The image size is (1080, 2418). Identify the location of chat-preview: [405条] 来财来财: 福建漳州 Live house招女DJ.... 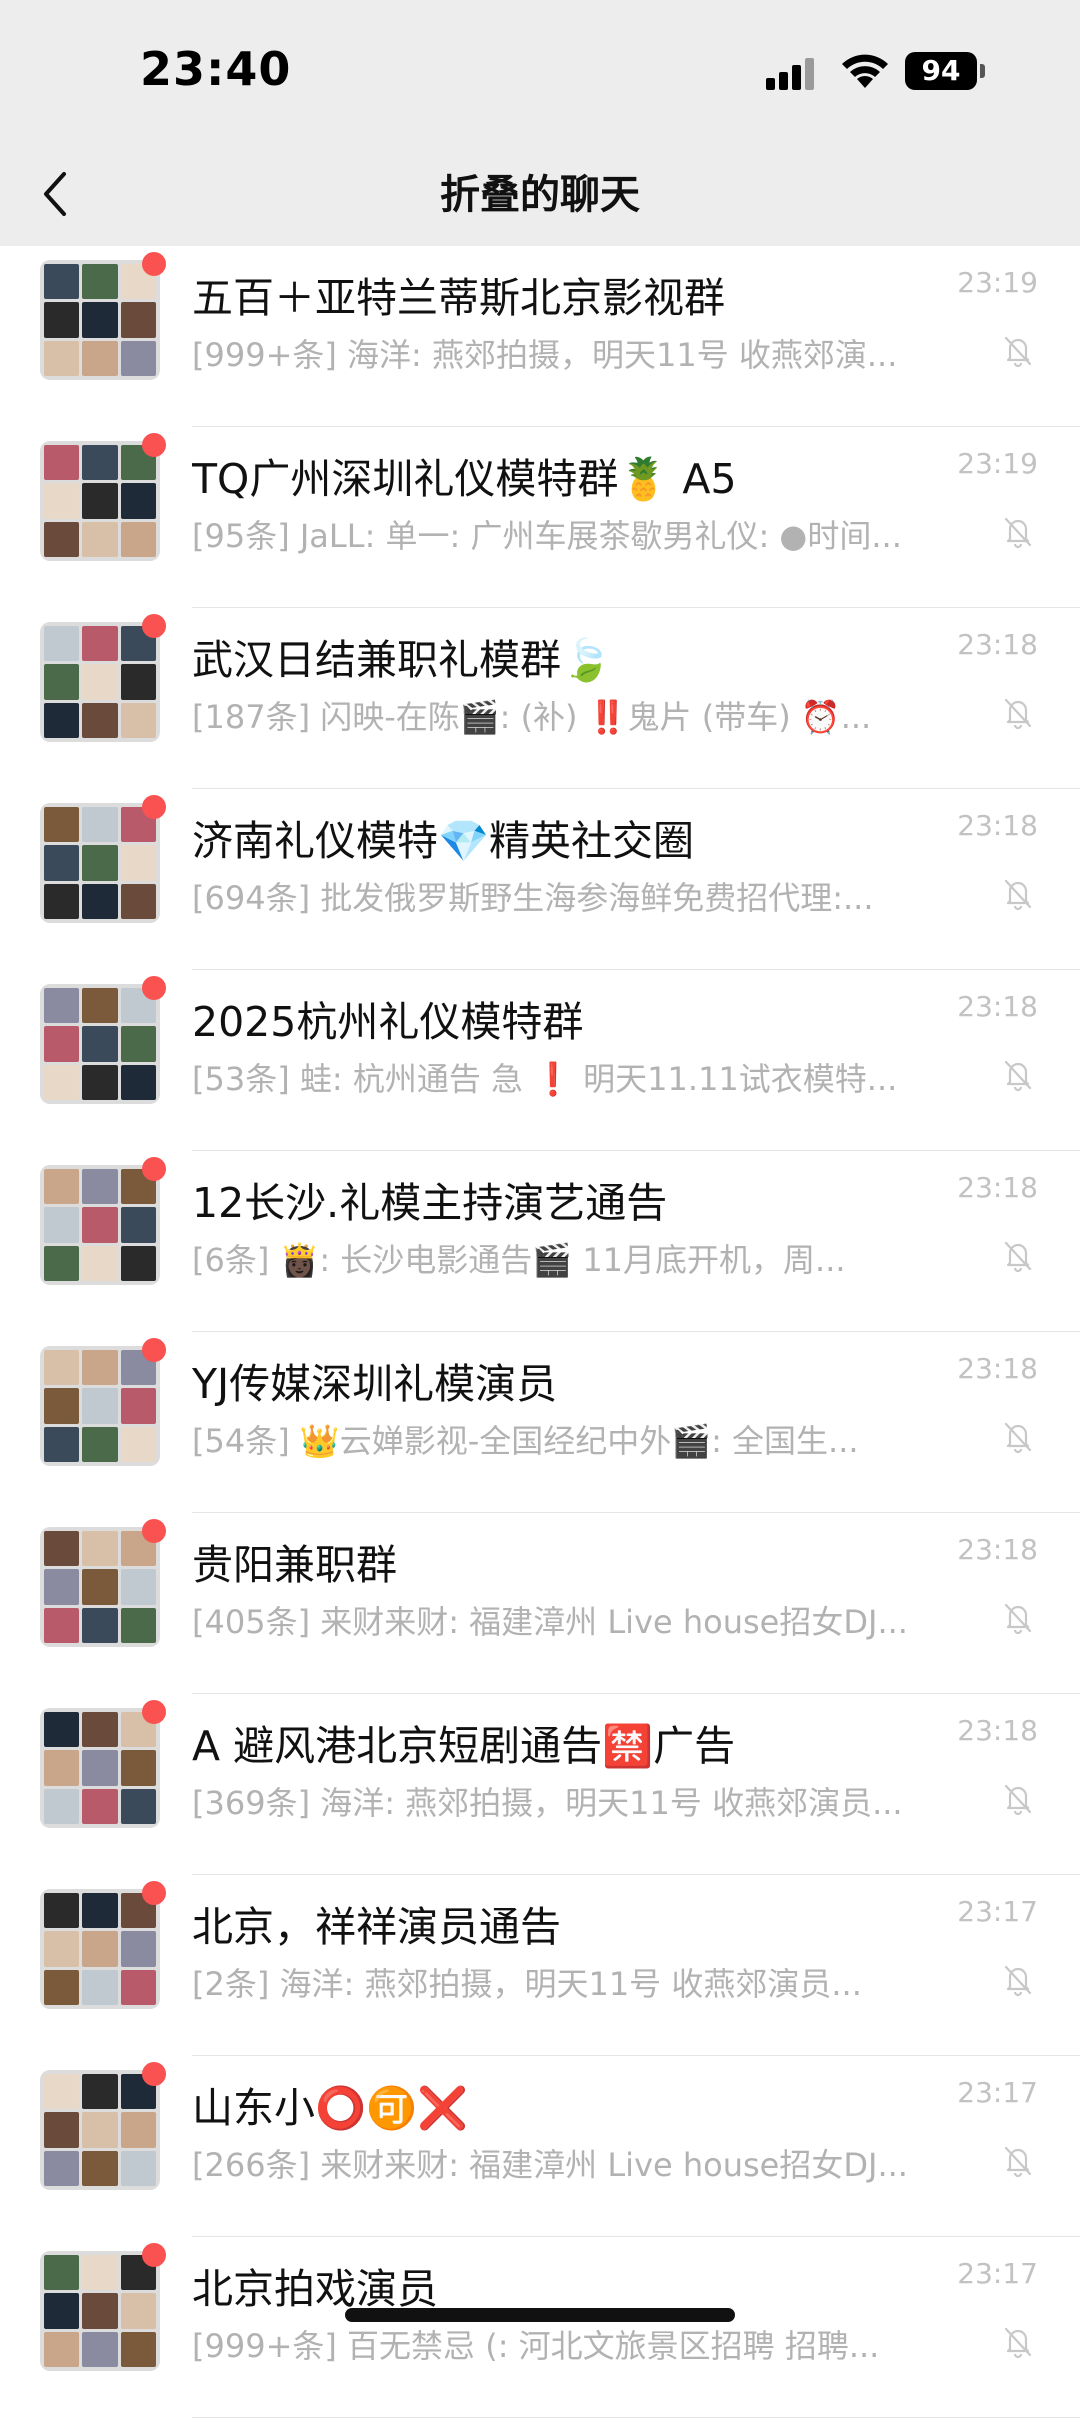
(550, 1622).